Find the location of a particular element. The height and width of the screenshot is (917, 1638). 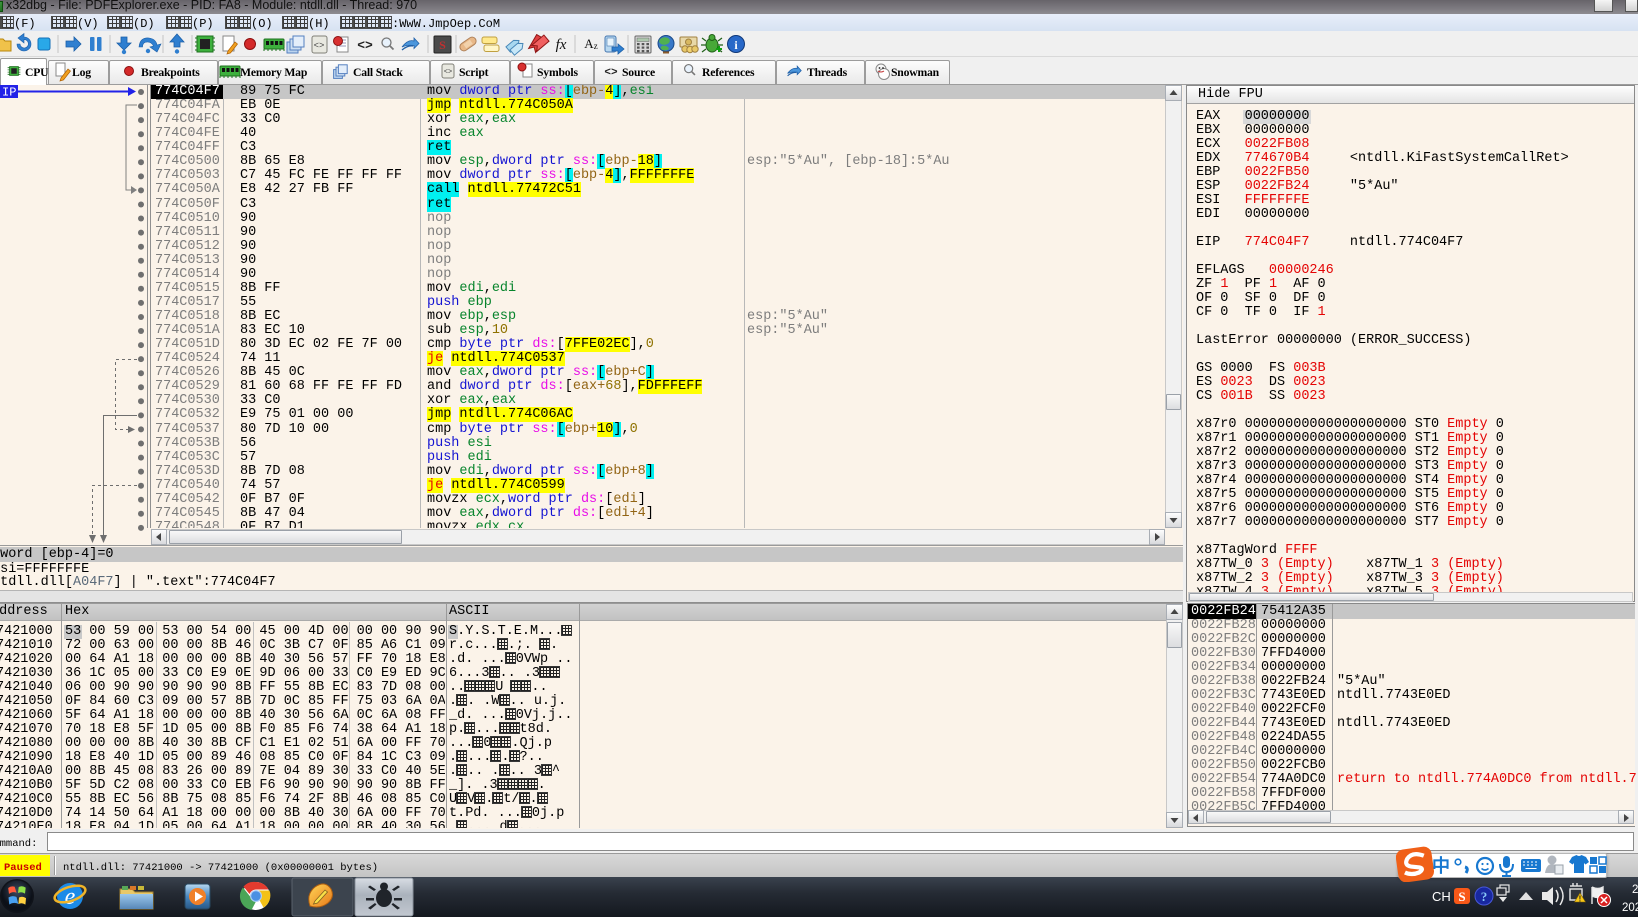

svg-text: 中 is located at coordinates (1441, 865).